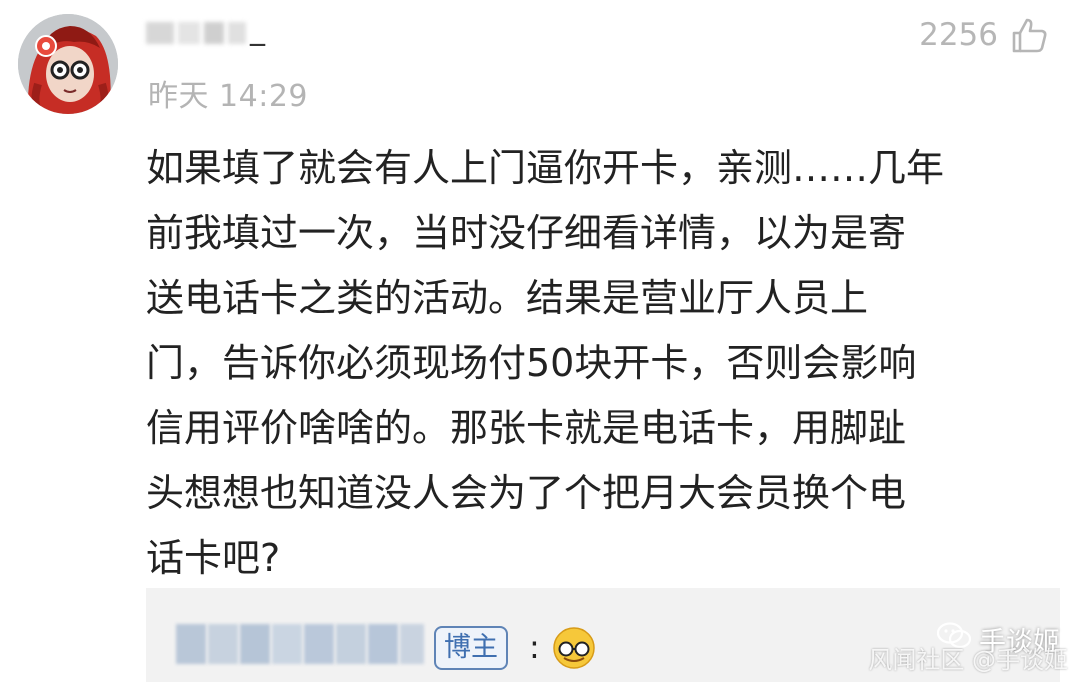 The height and width of the screenshot is (682, 1080). Describe the element at coordinates (534, 647) in the screenshot. I see `reply-colon: :` at that location.